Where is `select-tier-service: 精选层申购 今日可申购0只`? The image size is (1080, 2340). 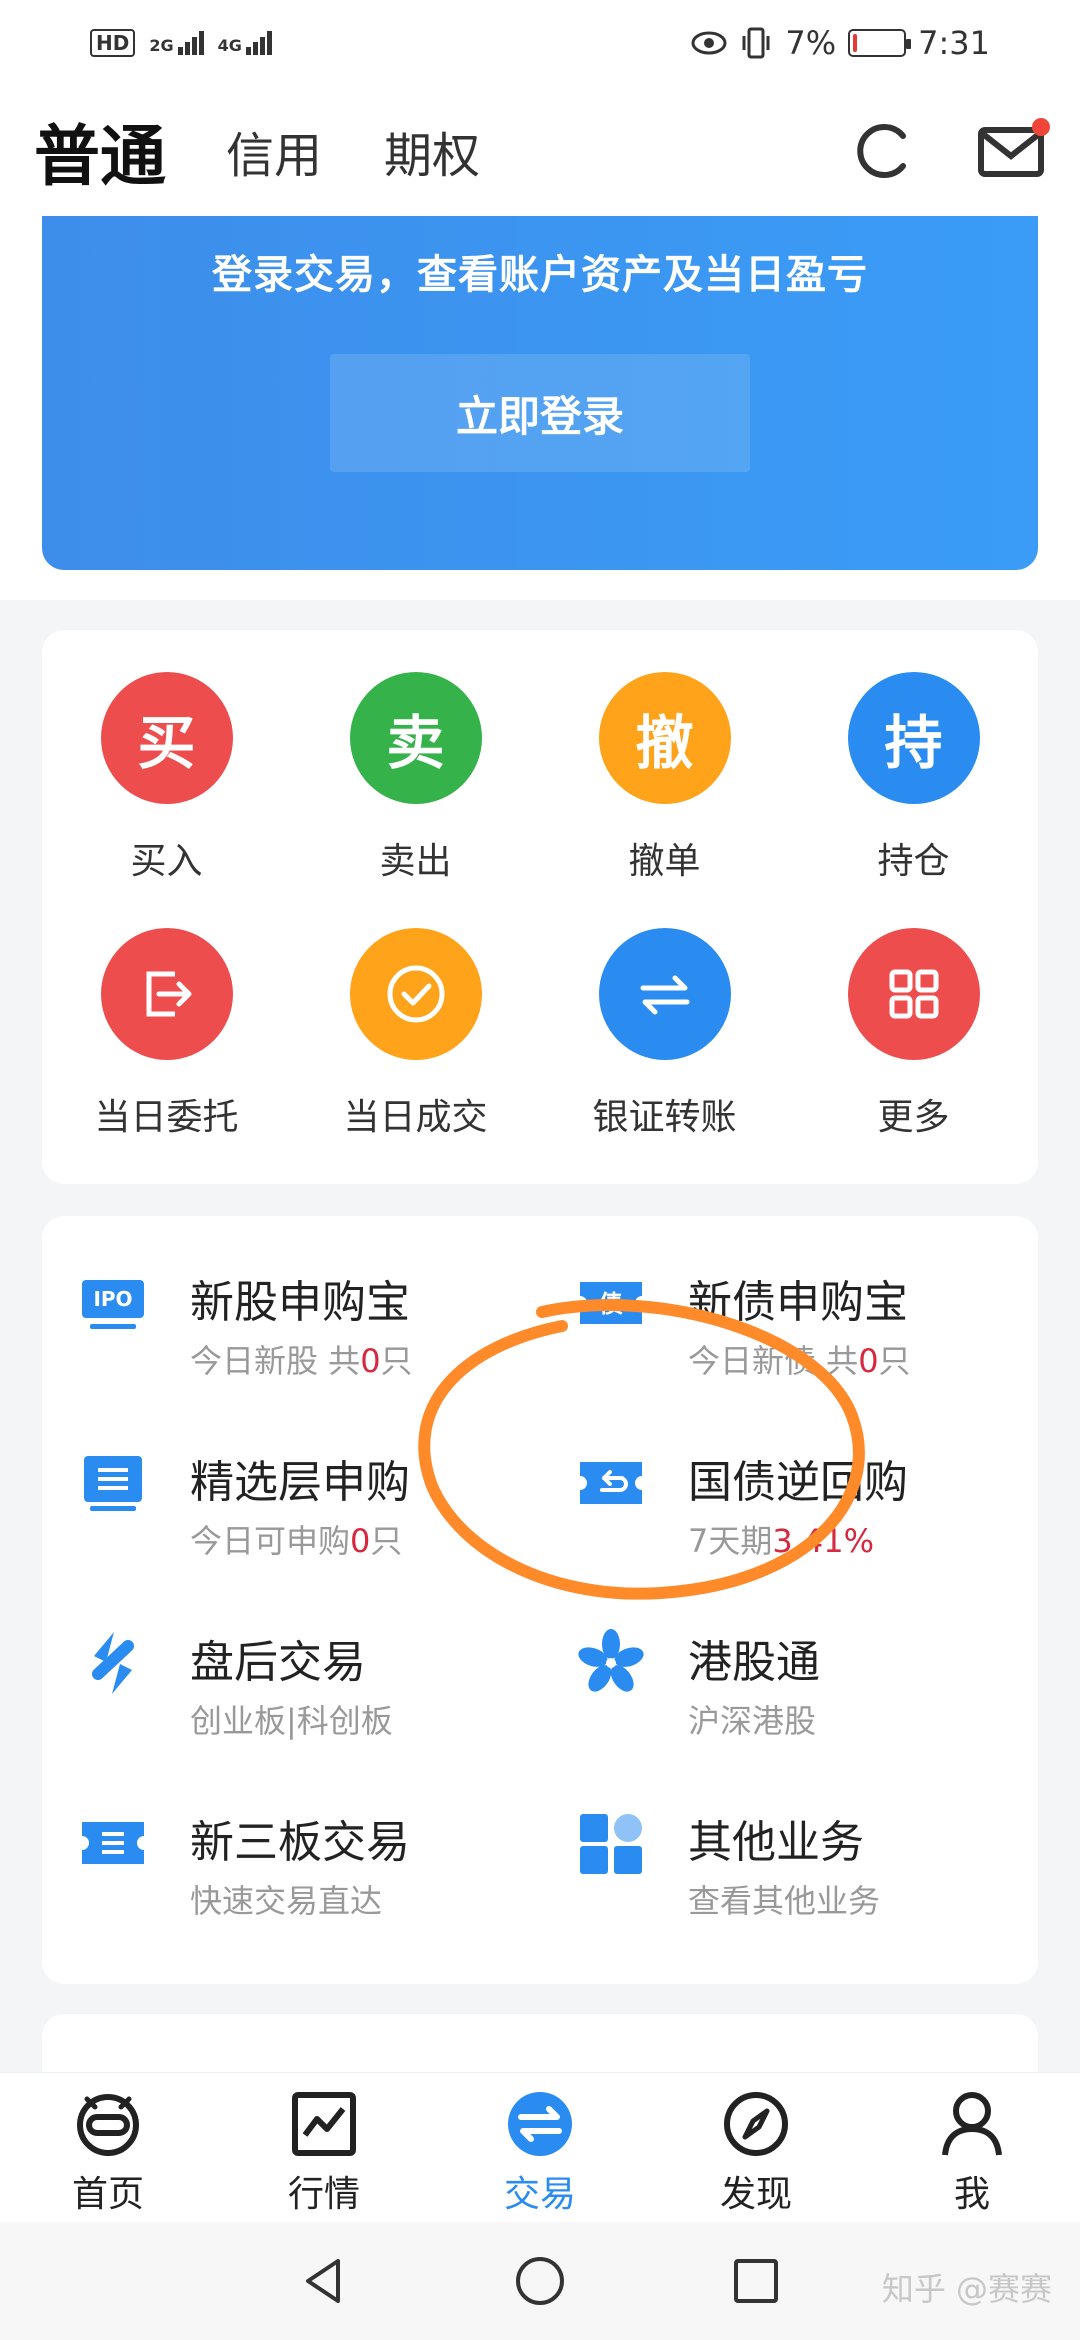
select-tier-service: 精选层申购 今日可申购0只 is located at coordinates (291, 1486).